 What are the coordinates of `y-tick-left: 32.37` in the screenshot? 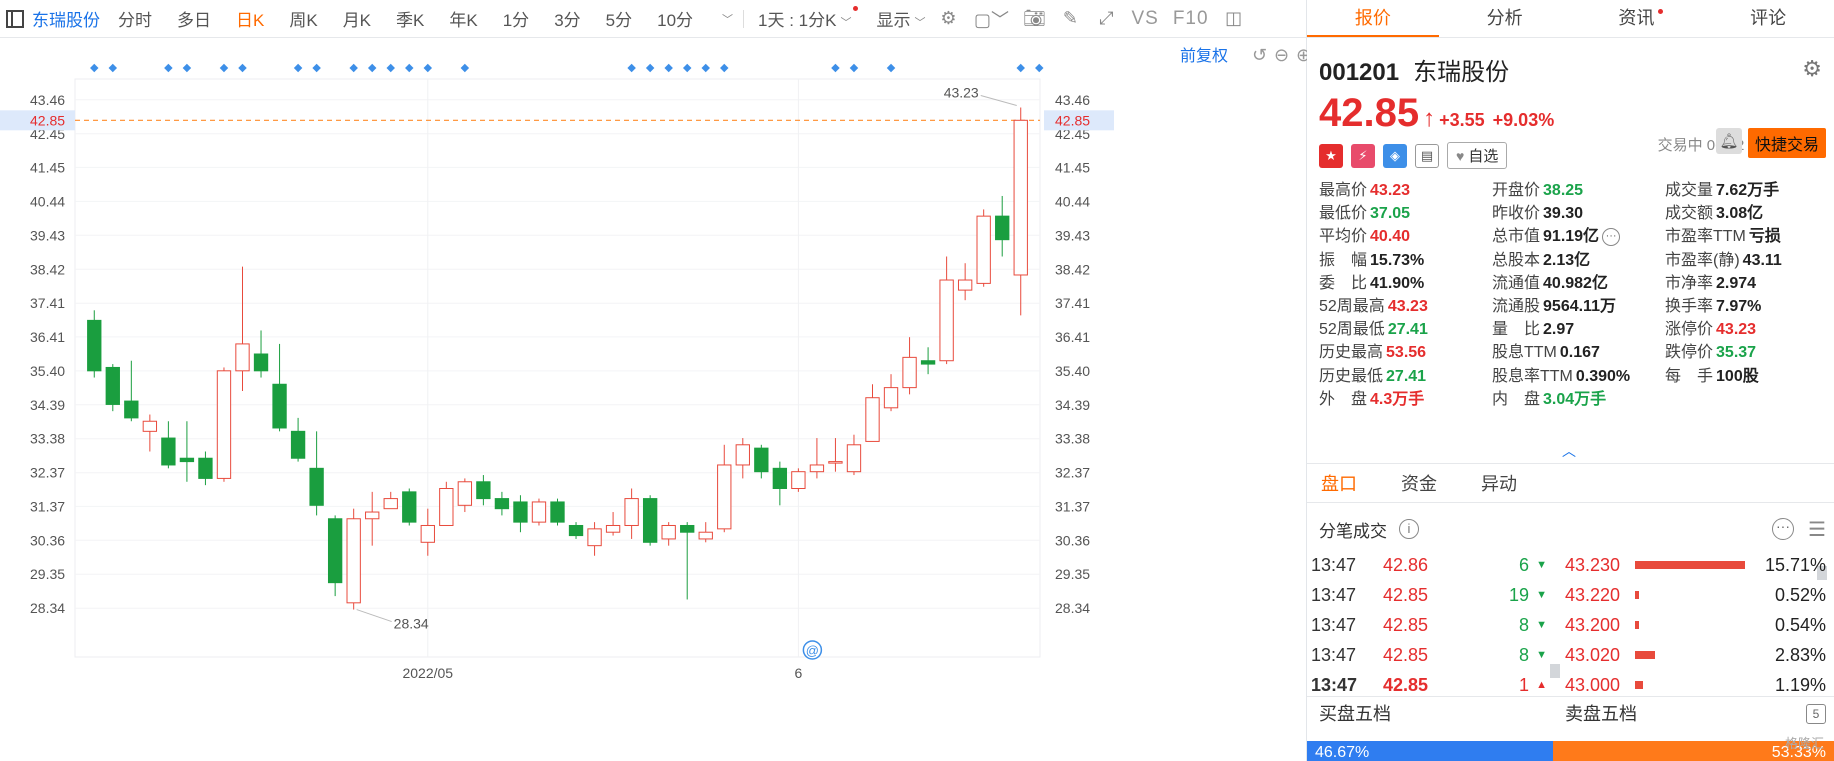 It's located at (47, 473).